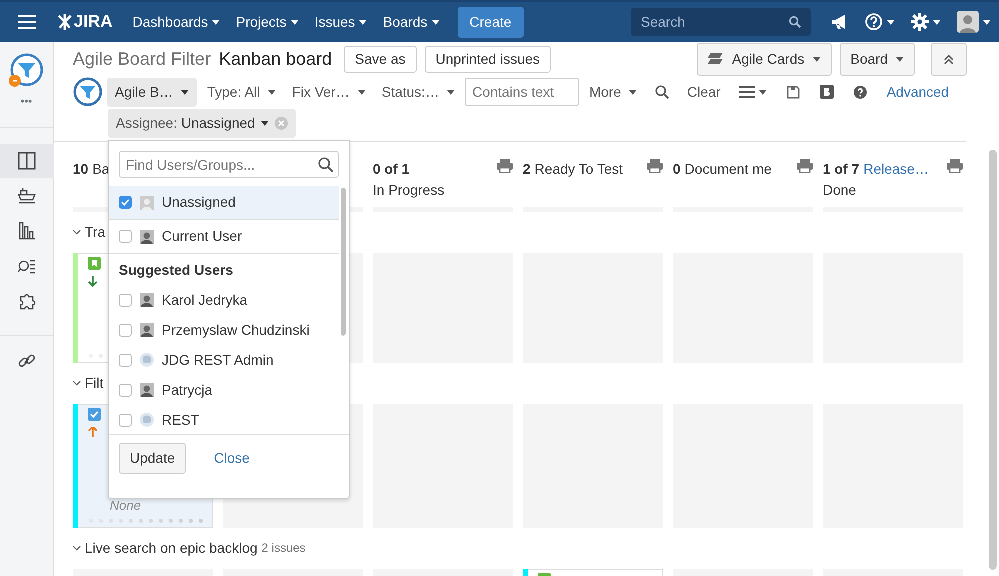 Image resolution: width=999 pixels, height=576 pixels. I want to click on header-button: Unprinted issues, so click(488, 59).